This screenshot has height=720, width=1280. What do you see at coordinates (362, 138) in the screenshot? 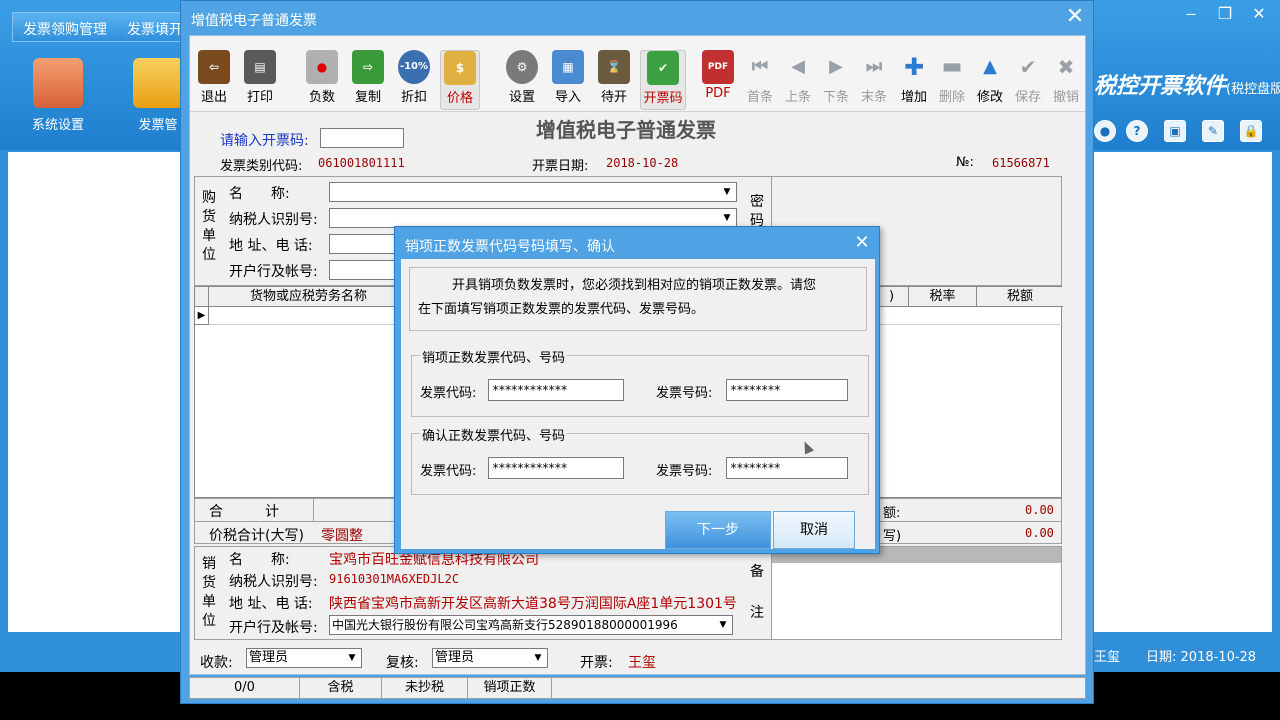
I see `issue-code-input` at bounding box center [362, 138].